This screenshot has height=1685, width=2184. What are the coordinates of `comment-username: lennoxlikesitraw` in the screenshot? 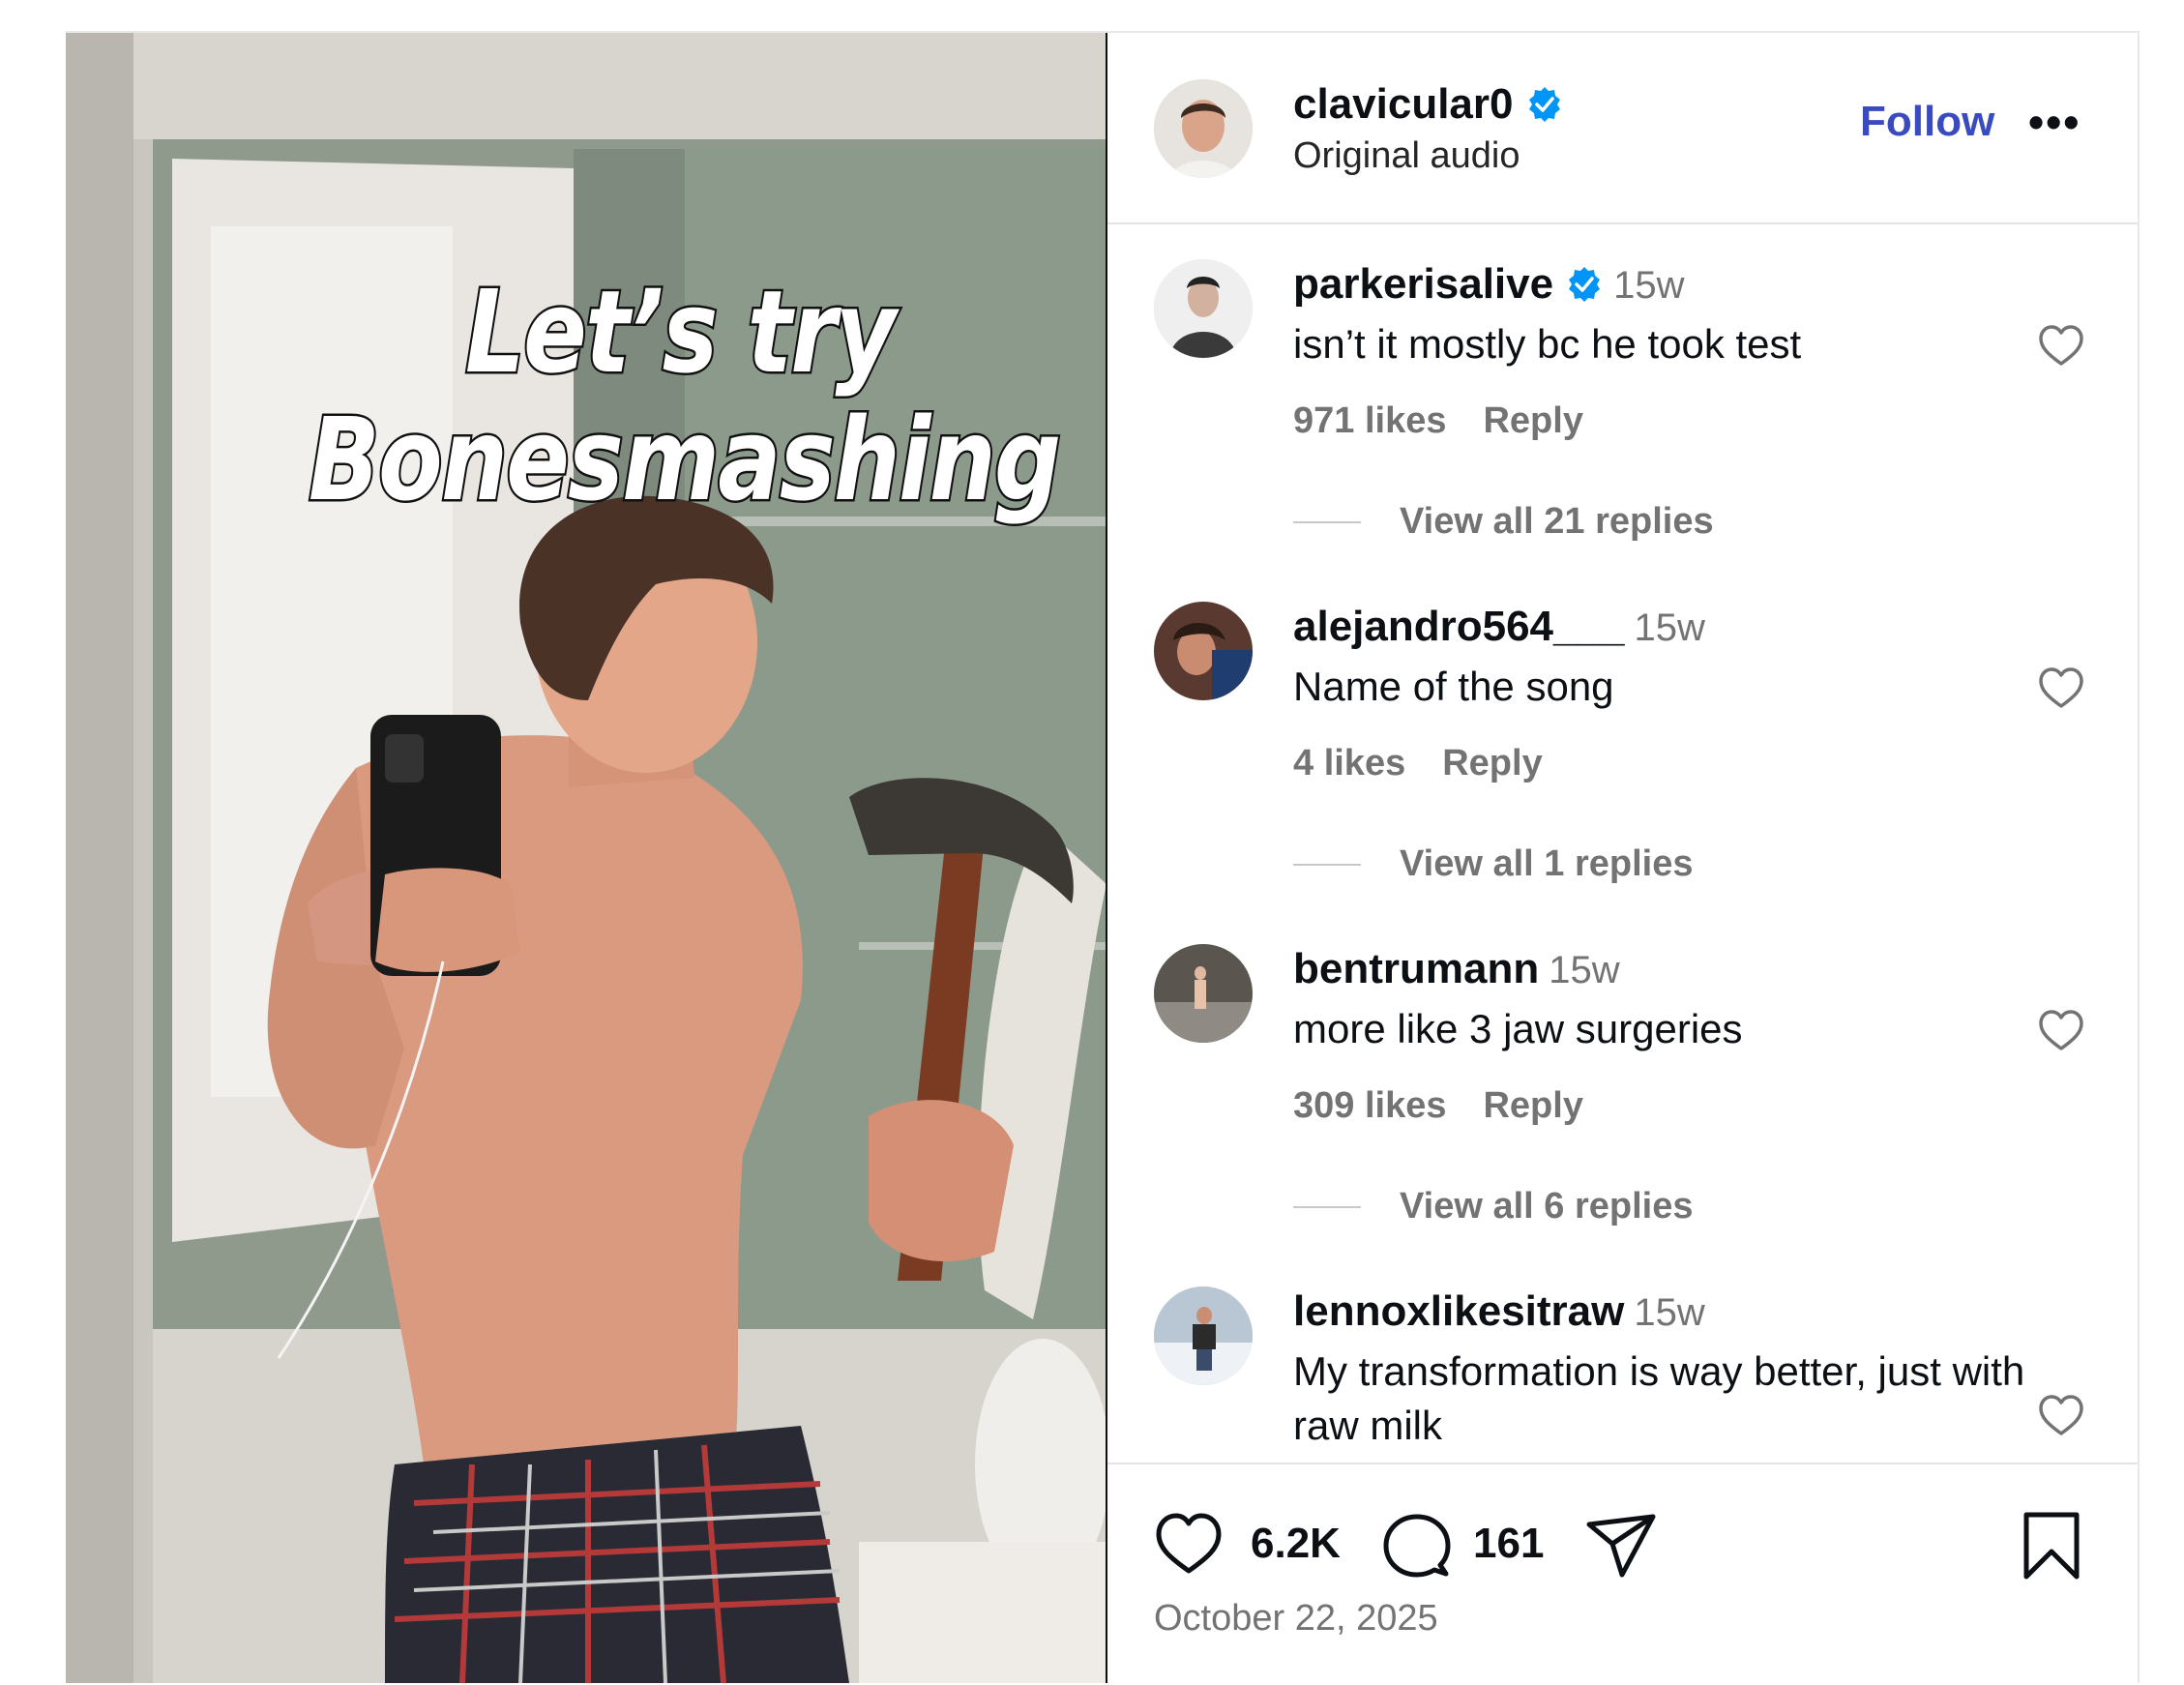 It's located at (1458, 1311).